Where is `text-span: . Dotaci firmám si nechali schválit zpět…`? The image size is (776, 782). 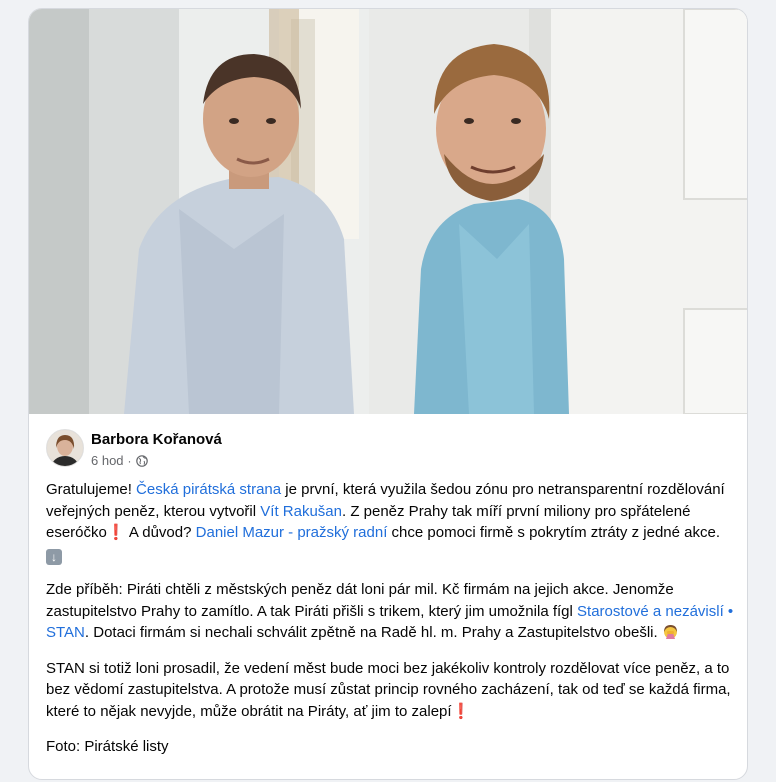 text-span: . Dotaci firmám si nechali schválit zpět… is located at coordinates (373, 632).